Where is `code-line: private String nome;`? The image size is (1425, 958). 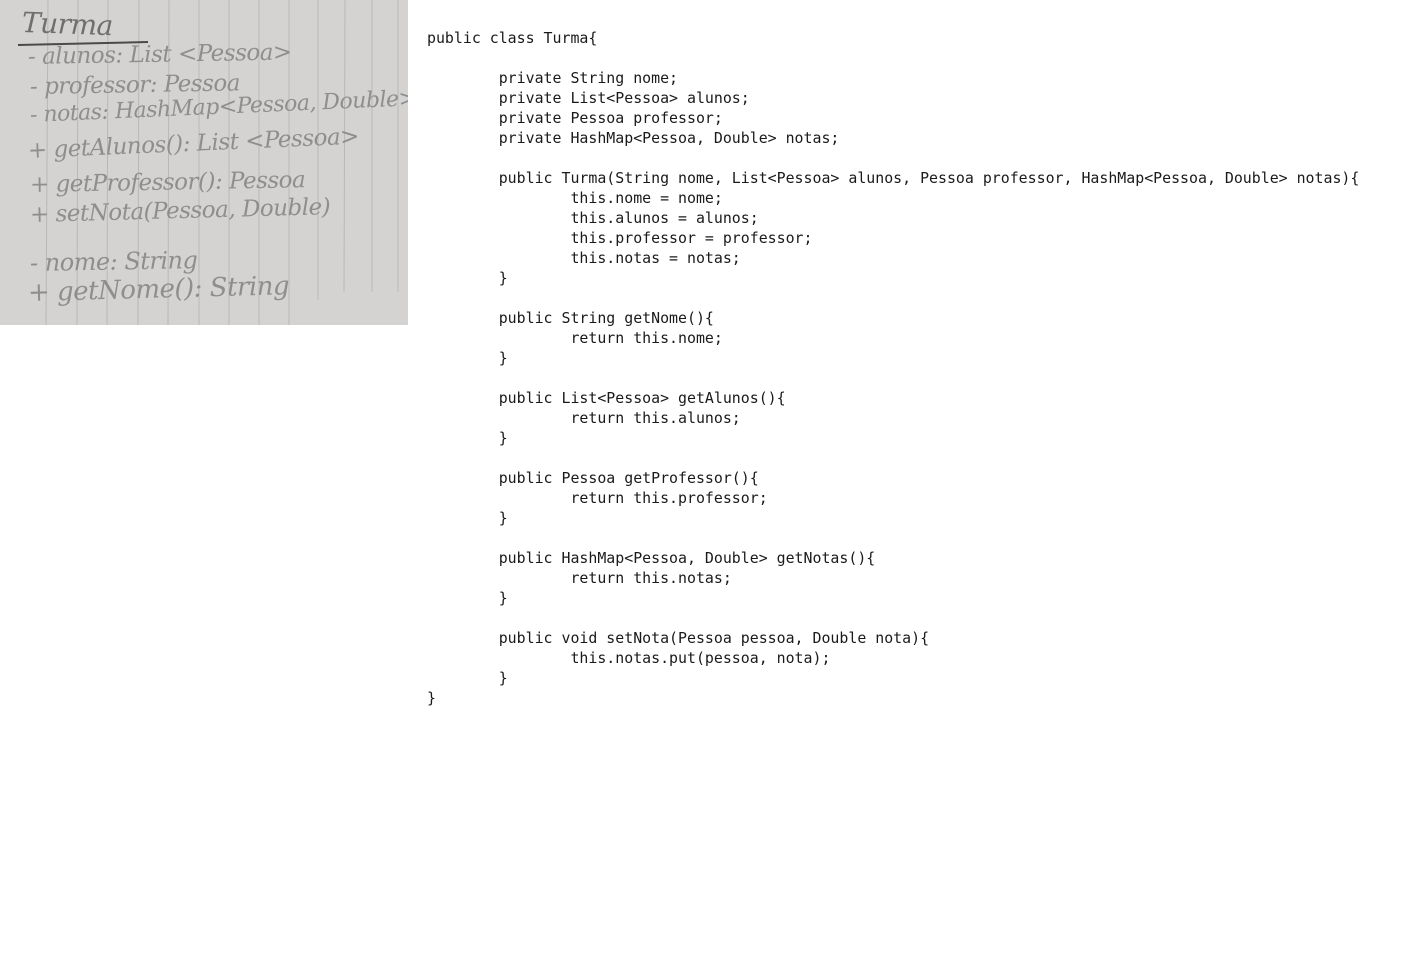 code-line: private String nome; is located at coordinates (553, 78).